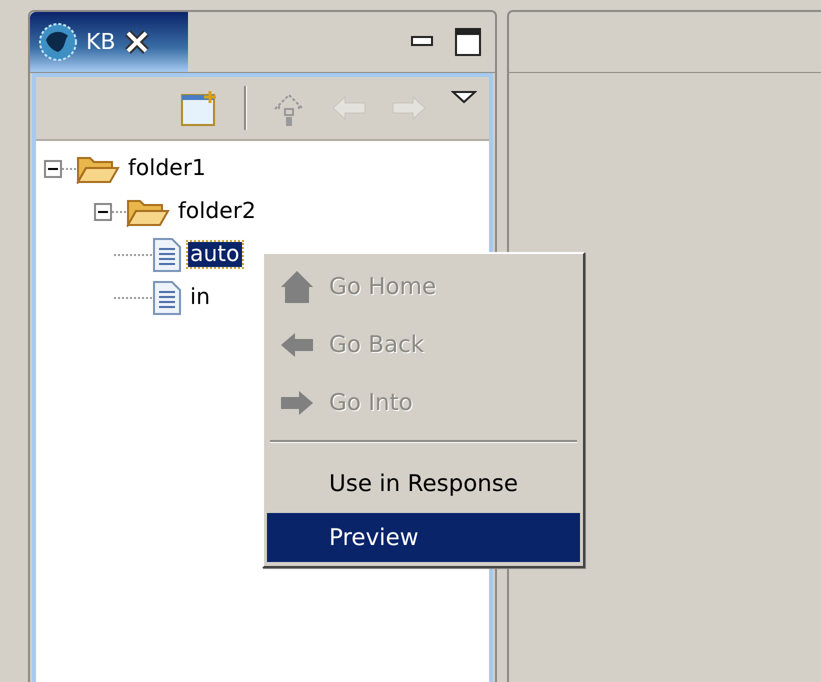 This screenshot has height=682, width=821. I want to click on menu-item: Preview, so click(423, 537).